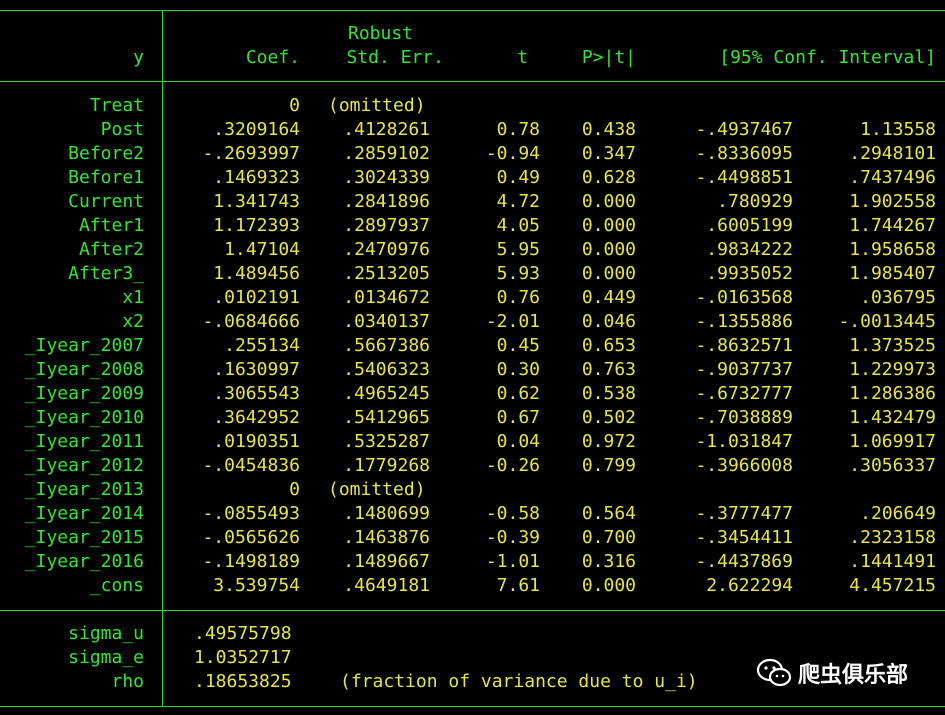 The height and width of the screenshot is (715, 945). Describe the element at coordinates (262, 345) in the screenshot. I see `cell-coef: .255134` at that location.